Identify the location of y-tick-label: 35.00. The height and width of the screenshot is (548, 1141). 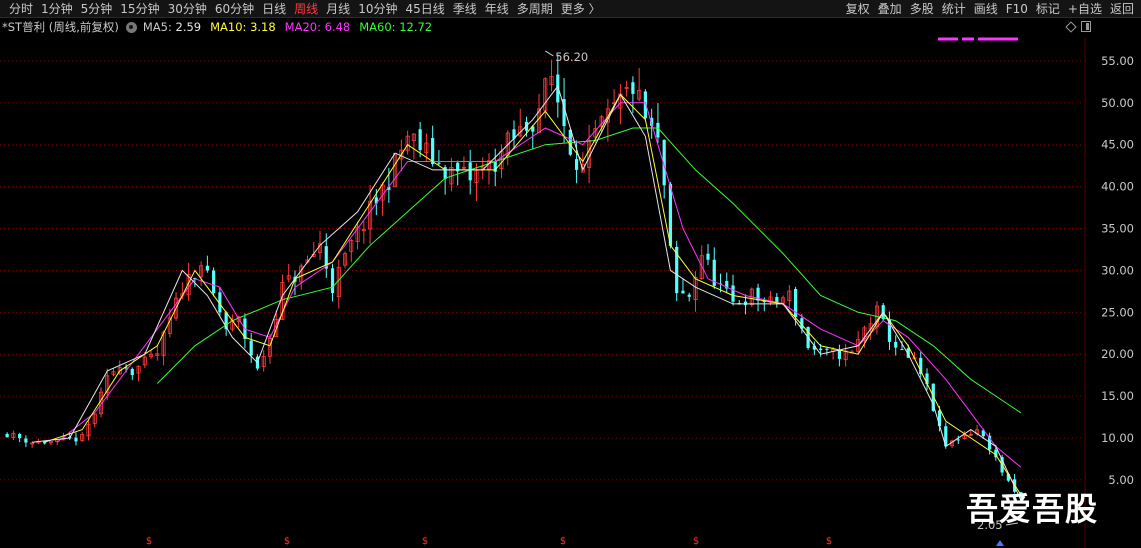
(1117, 229).